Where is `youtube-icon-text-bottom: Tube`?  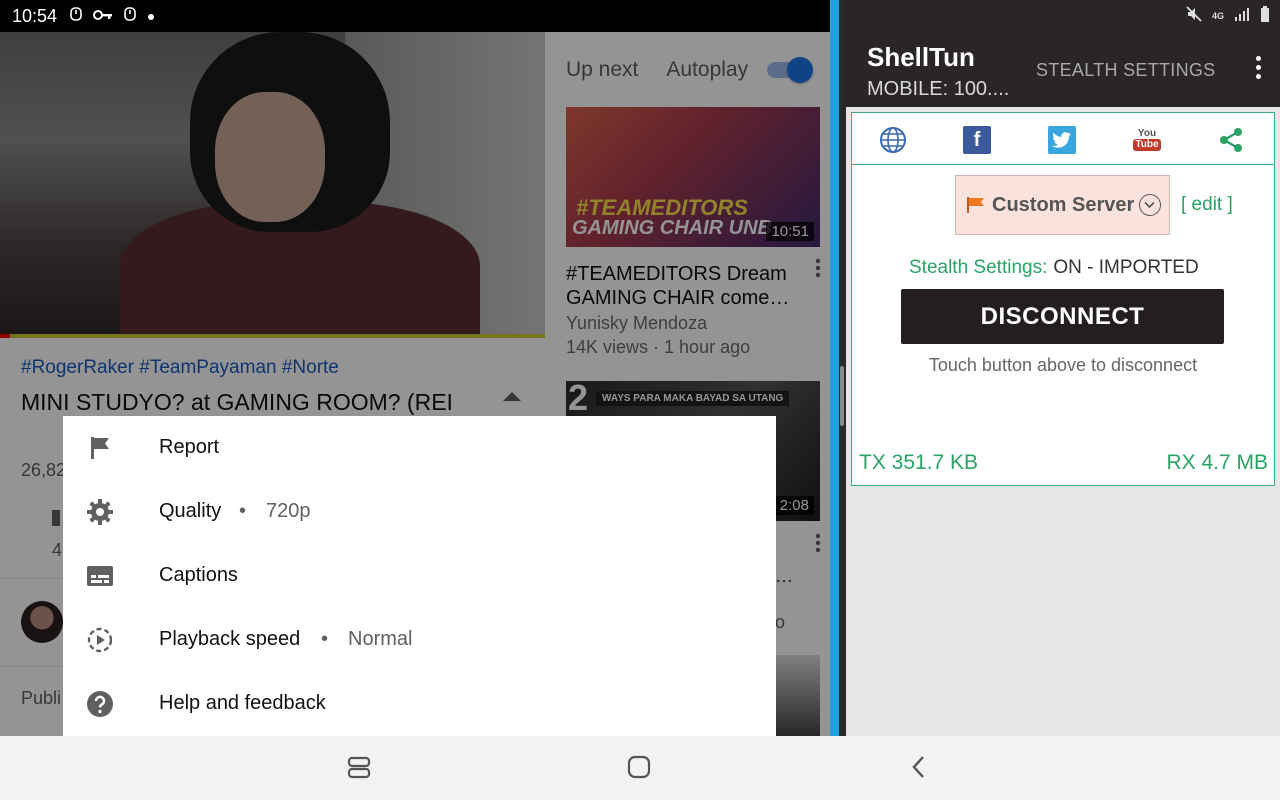
youtube-icon-text-bottom: Tube is located at coordinates (1147, 145).